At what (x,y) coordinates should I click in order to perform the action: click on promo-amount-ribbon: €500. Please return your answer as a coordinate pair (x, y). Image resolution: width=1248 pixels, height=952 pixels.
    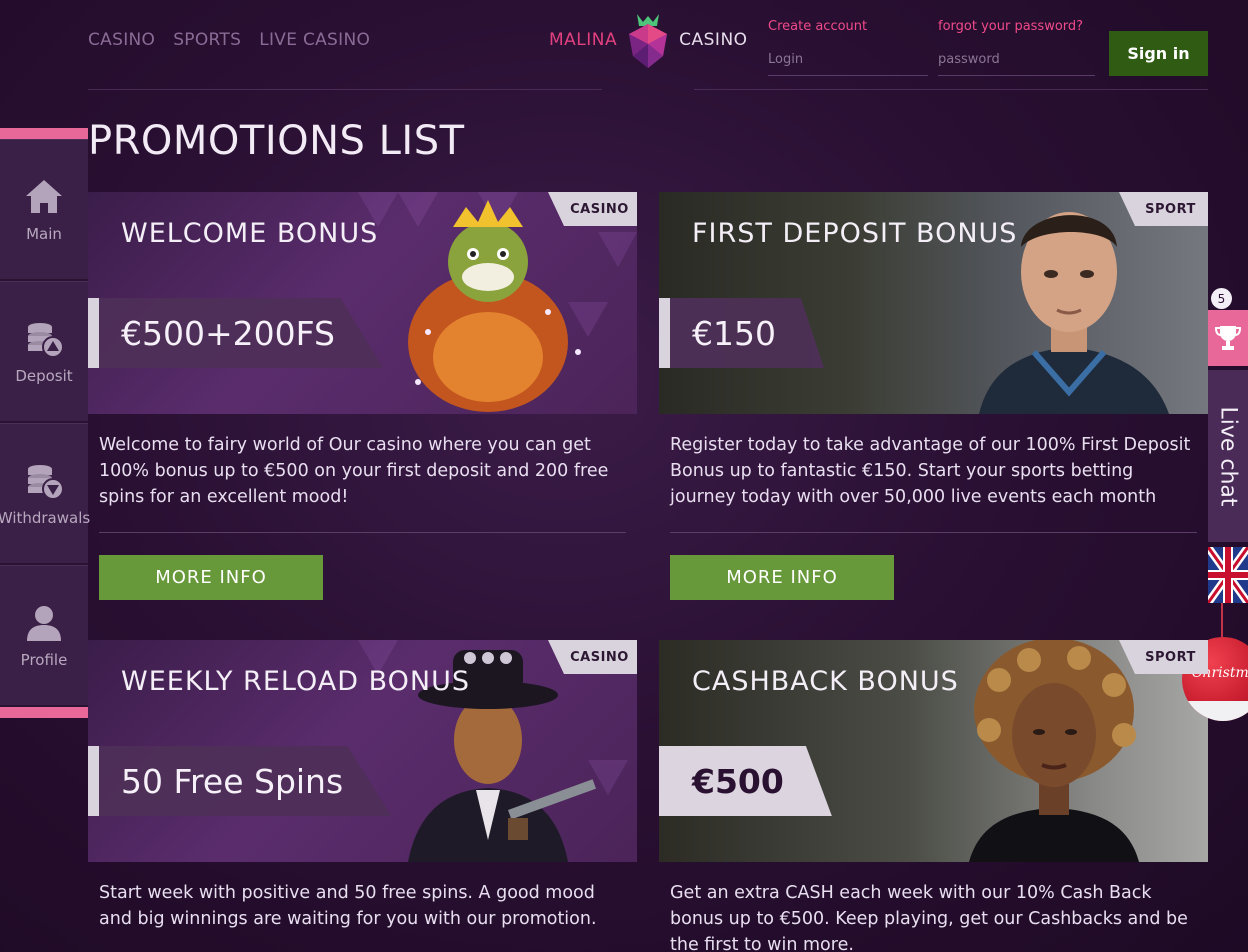
    Looking at the image, I should click on (745, 781).